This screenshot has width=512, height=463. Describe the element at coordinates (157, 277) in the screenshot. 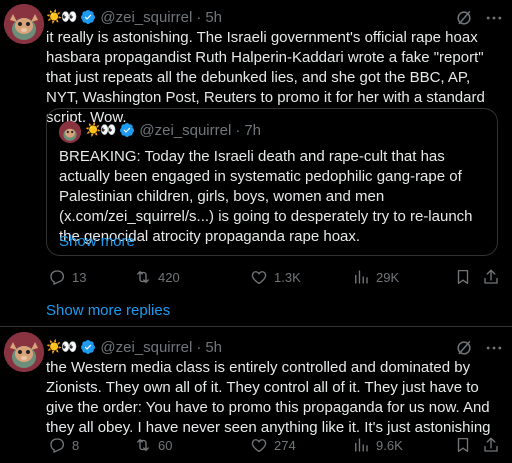

I see `repost-button: 420` at that location.